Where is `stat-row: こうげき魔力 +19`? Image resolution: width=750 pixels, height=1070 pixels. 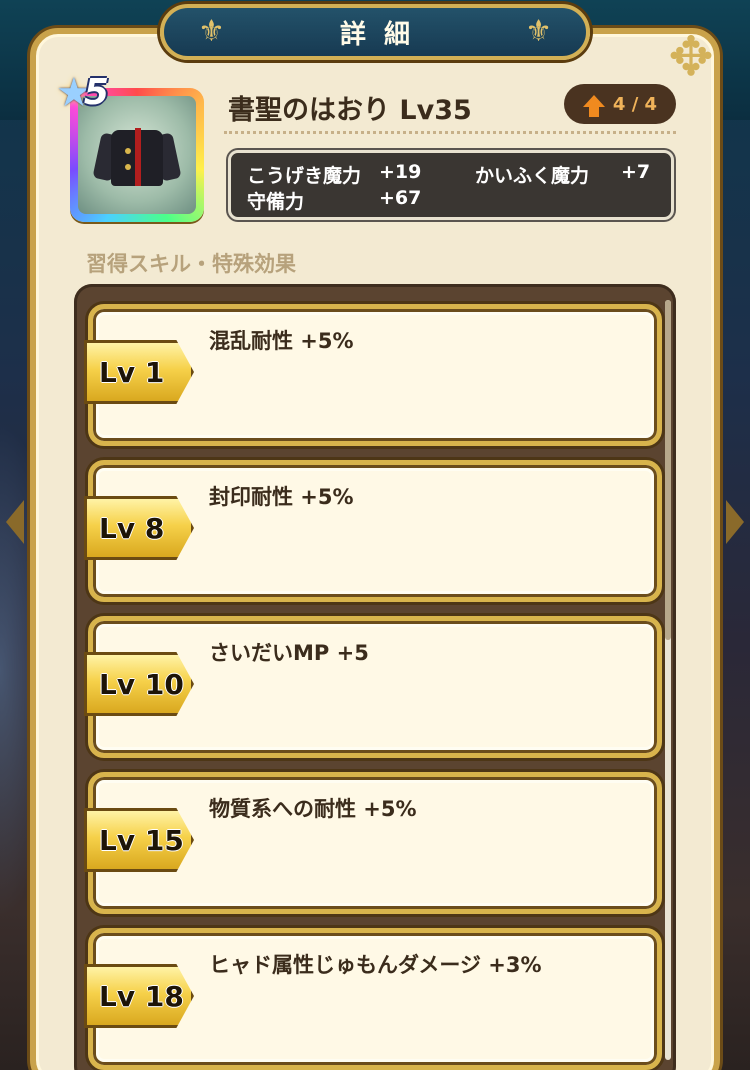
stat-row: こうげき魔力 +19 is located at coordinates (334, 174).